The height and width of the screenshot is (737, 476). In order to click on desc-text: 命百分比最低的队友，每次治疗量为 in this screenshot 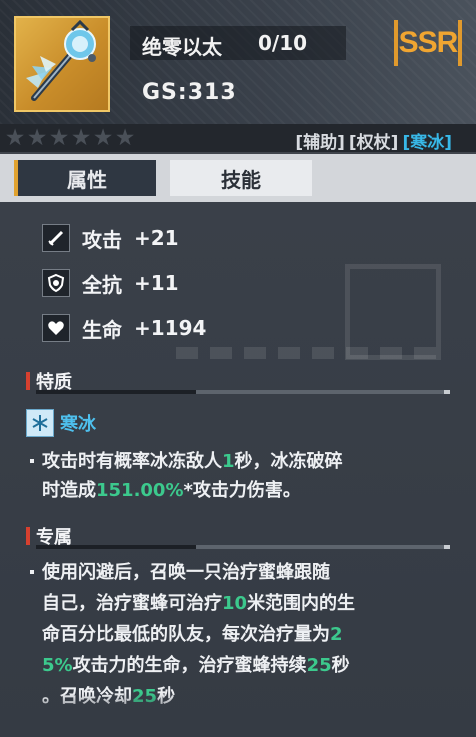, I will do `click(186, 634)`.